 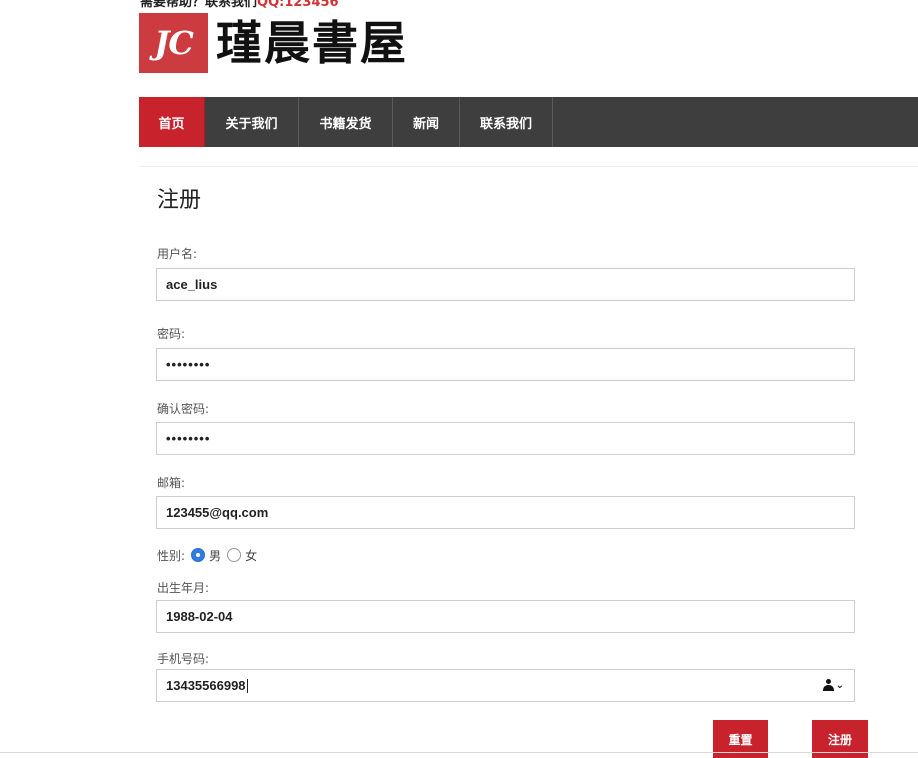 I want to click on username-label: 用户名:, so click(x=177, y=254).